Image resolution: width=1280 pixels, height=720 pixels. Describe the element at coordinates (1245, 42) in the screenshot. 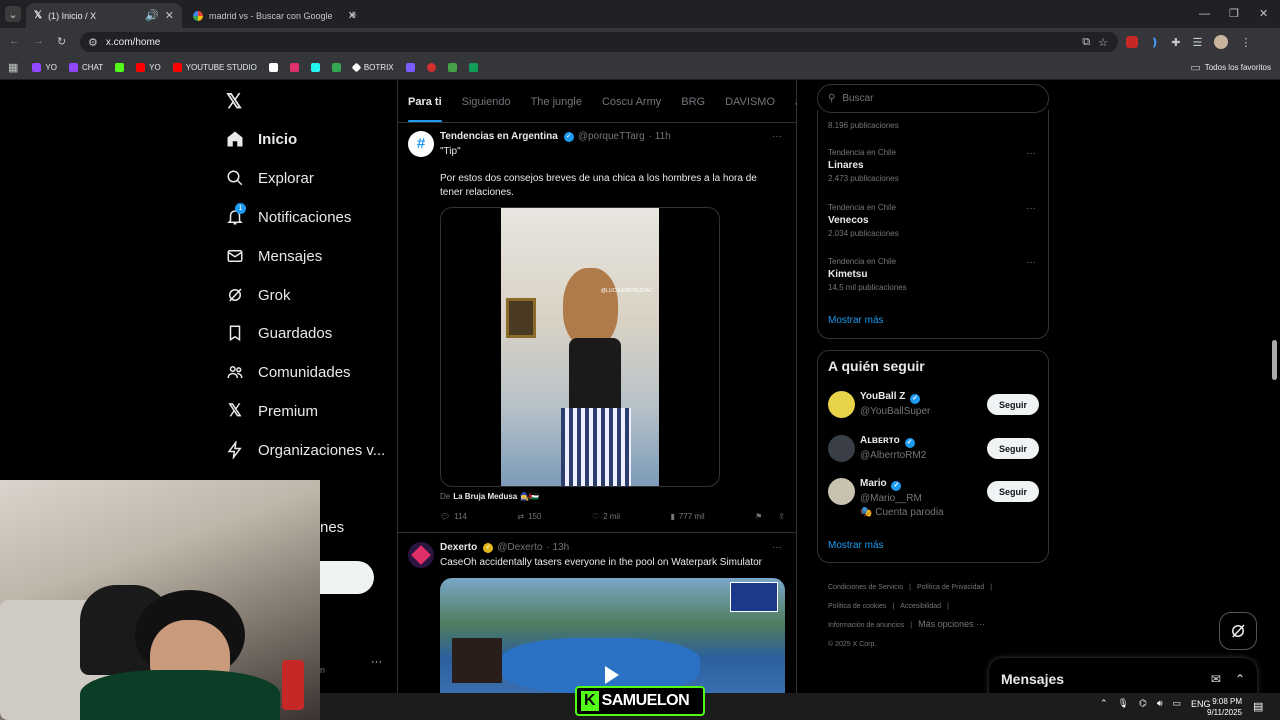

I see `chrome-menu-icon: ⋮` at that location.